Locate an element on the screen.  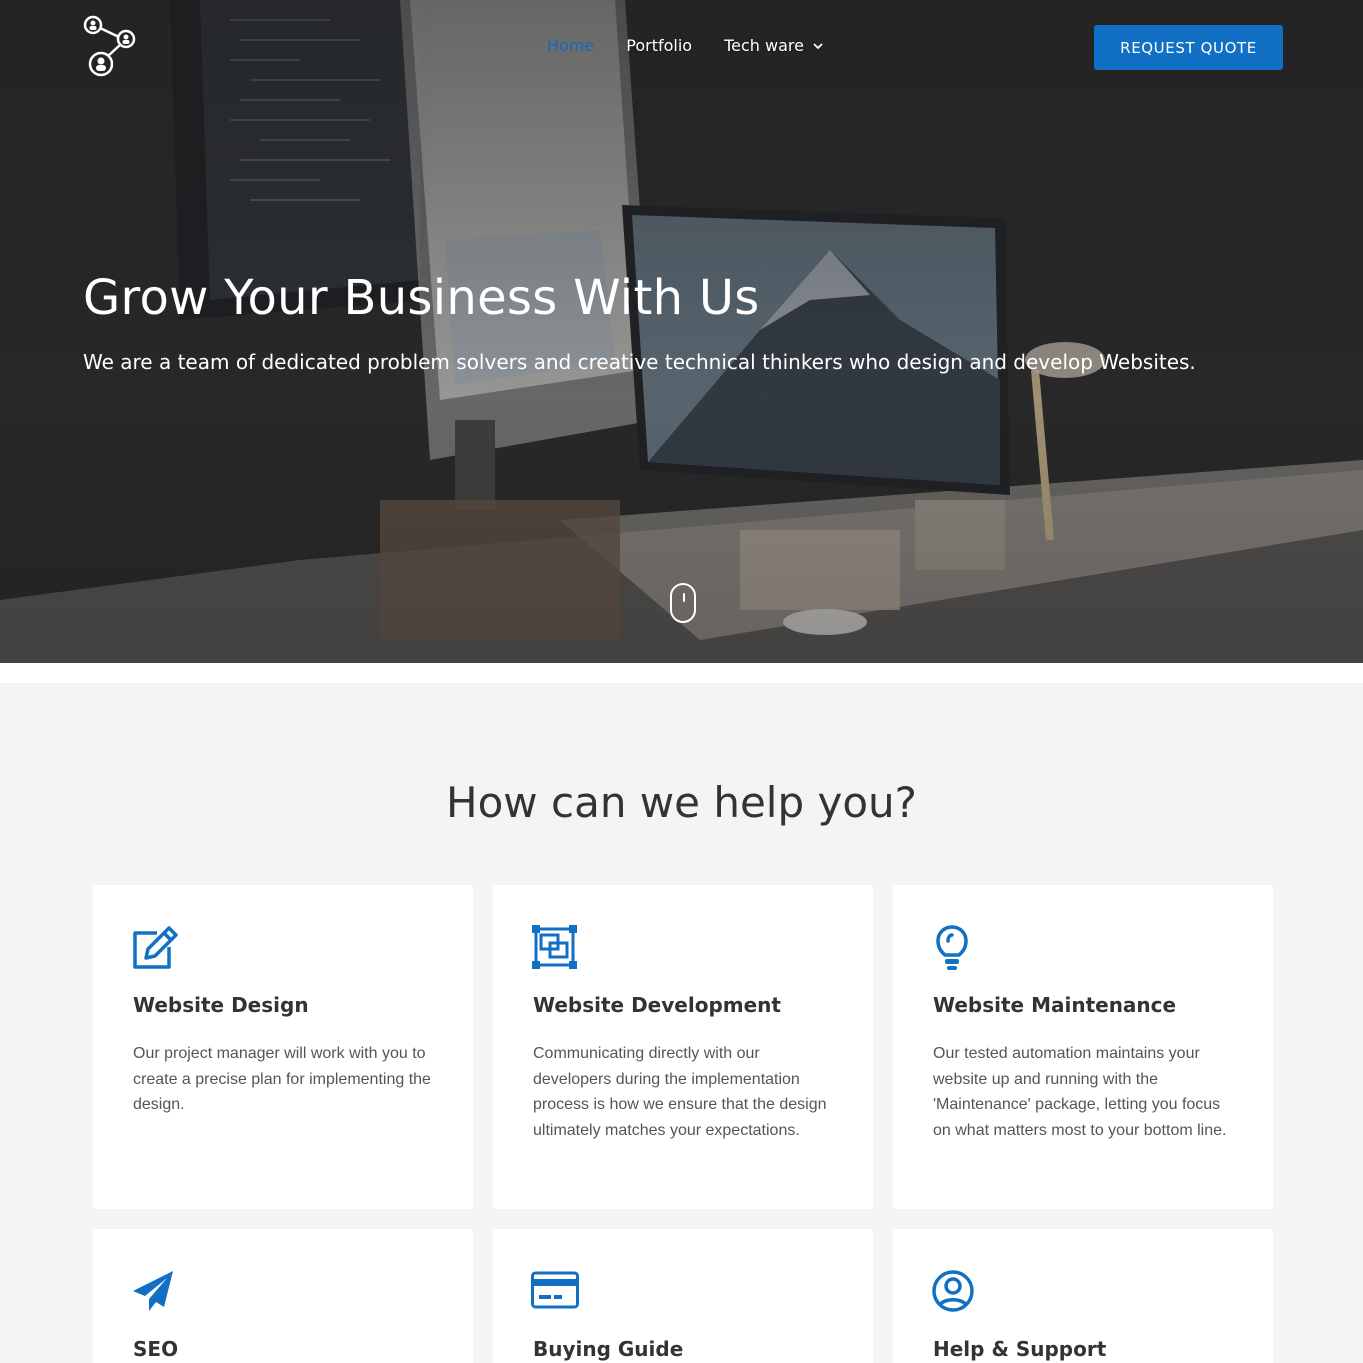
edit-icon is located at coordinates (155, 947).